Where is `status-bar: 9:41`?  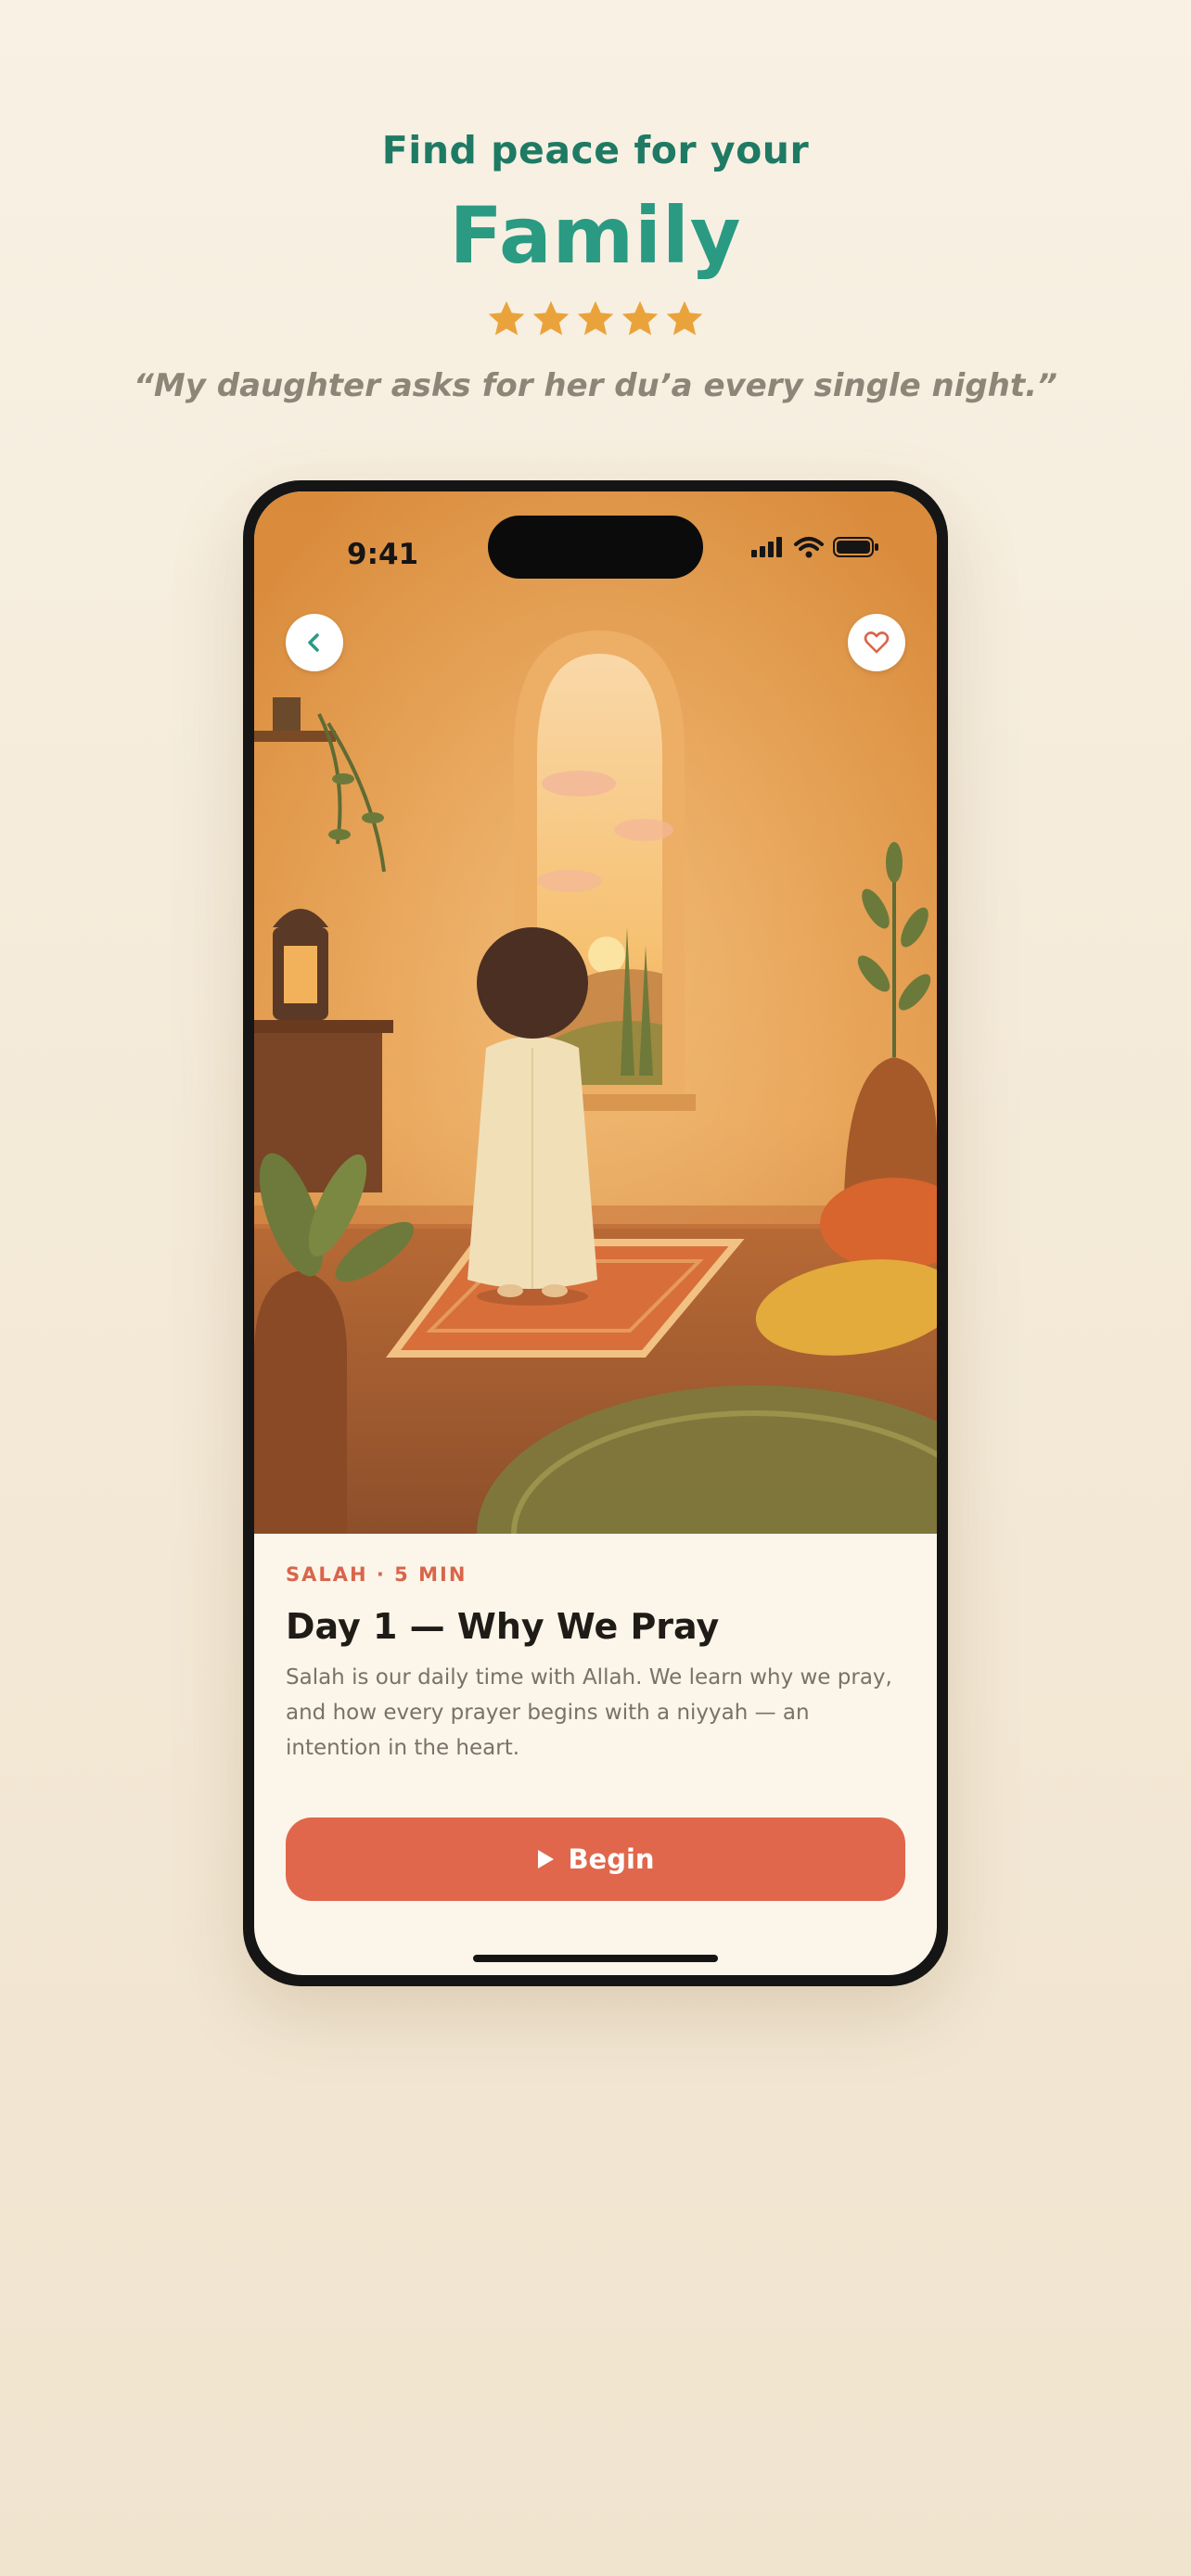
status-bar: 9:41 is located at coordinates (595, 538).